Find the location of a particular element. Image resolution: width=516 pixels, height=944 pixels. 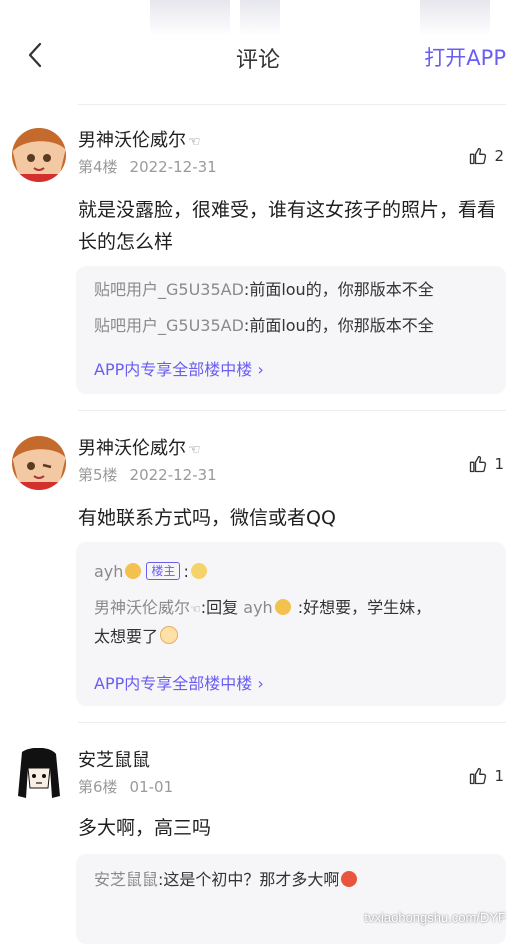

comment-text: 多大啊，高三吗 is located at coordinates (145, 828).